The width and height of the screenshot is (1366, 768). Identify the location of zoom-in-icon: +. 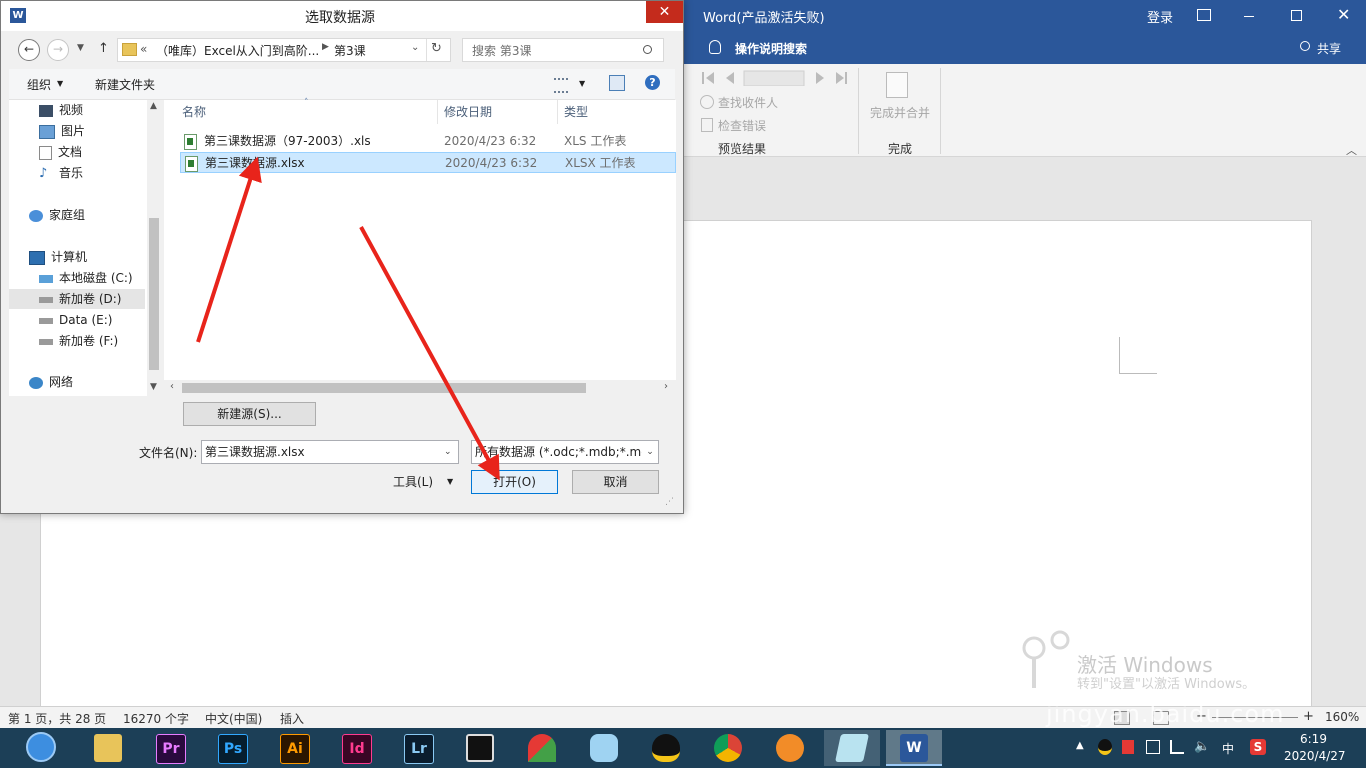
(1308, 716).